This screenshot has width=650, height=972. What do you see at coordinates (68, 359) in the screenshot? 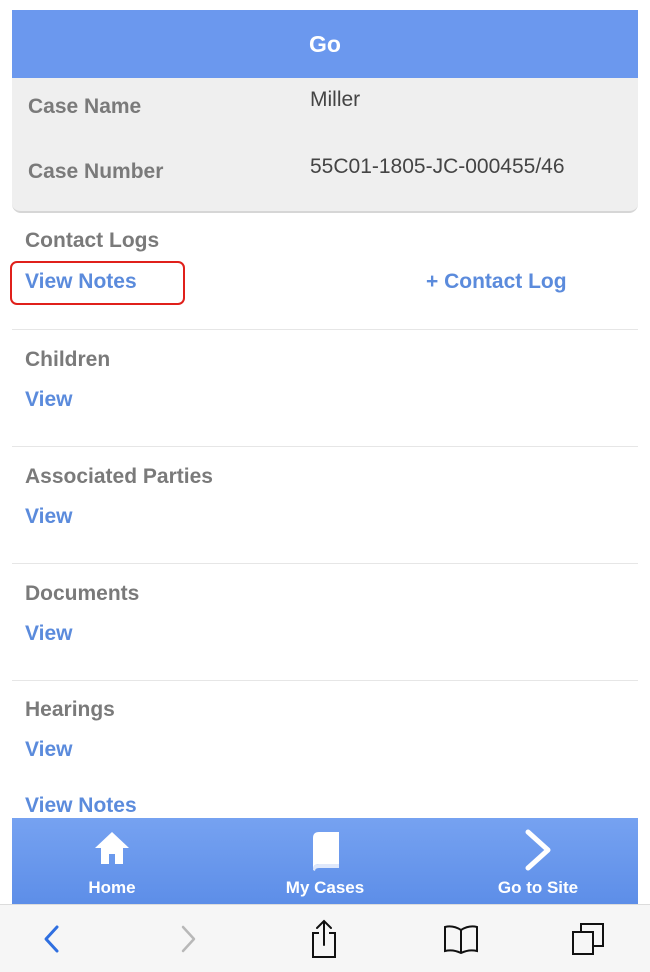
I see `section-title-children: Children` at bounding box center [68, 359].